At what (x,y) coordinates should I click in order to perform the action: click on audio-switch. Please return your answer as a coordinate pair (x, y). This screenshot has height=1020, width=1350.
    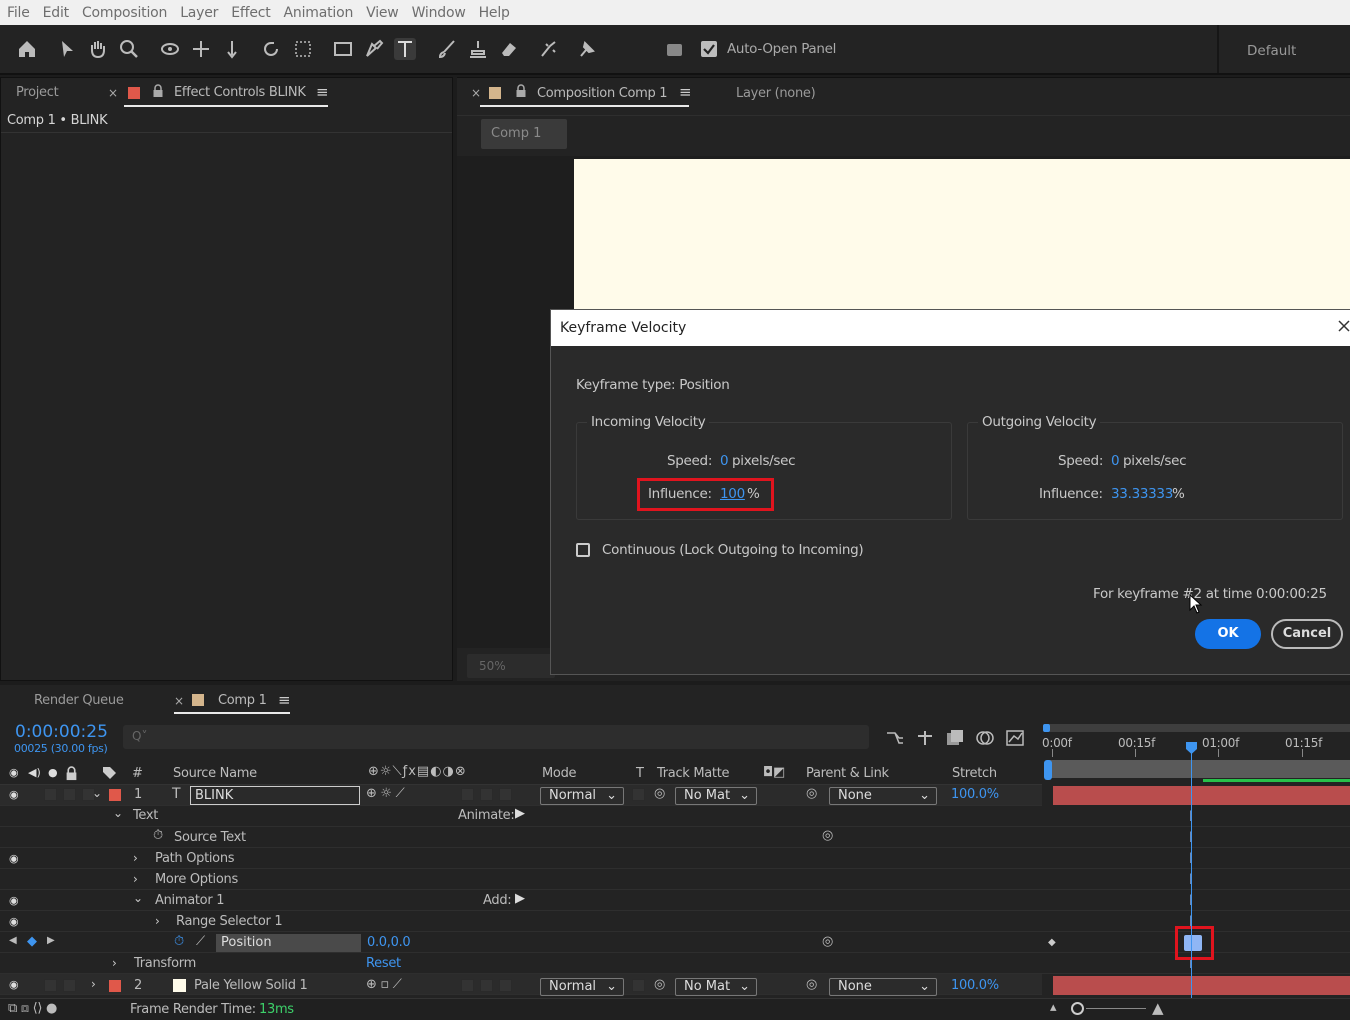
    Looking at the image, I should click on (50, 794).